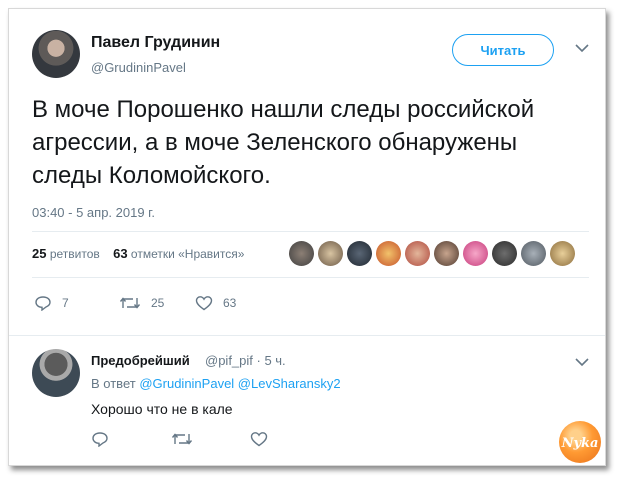 The image size is (620, 477). What do you see at coordinates (503, 50) in the screenshot?
I see `follow-button: Читать` at bounding box center [503, 50].